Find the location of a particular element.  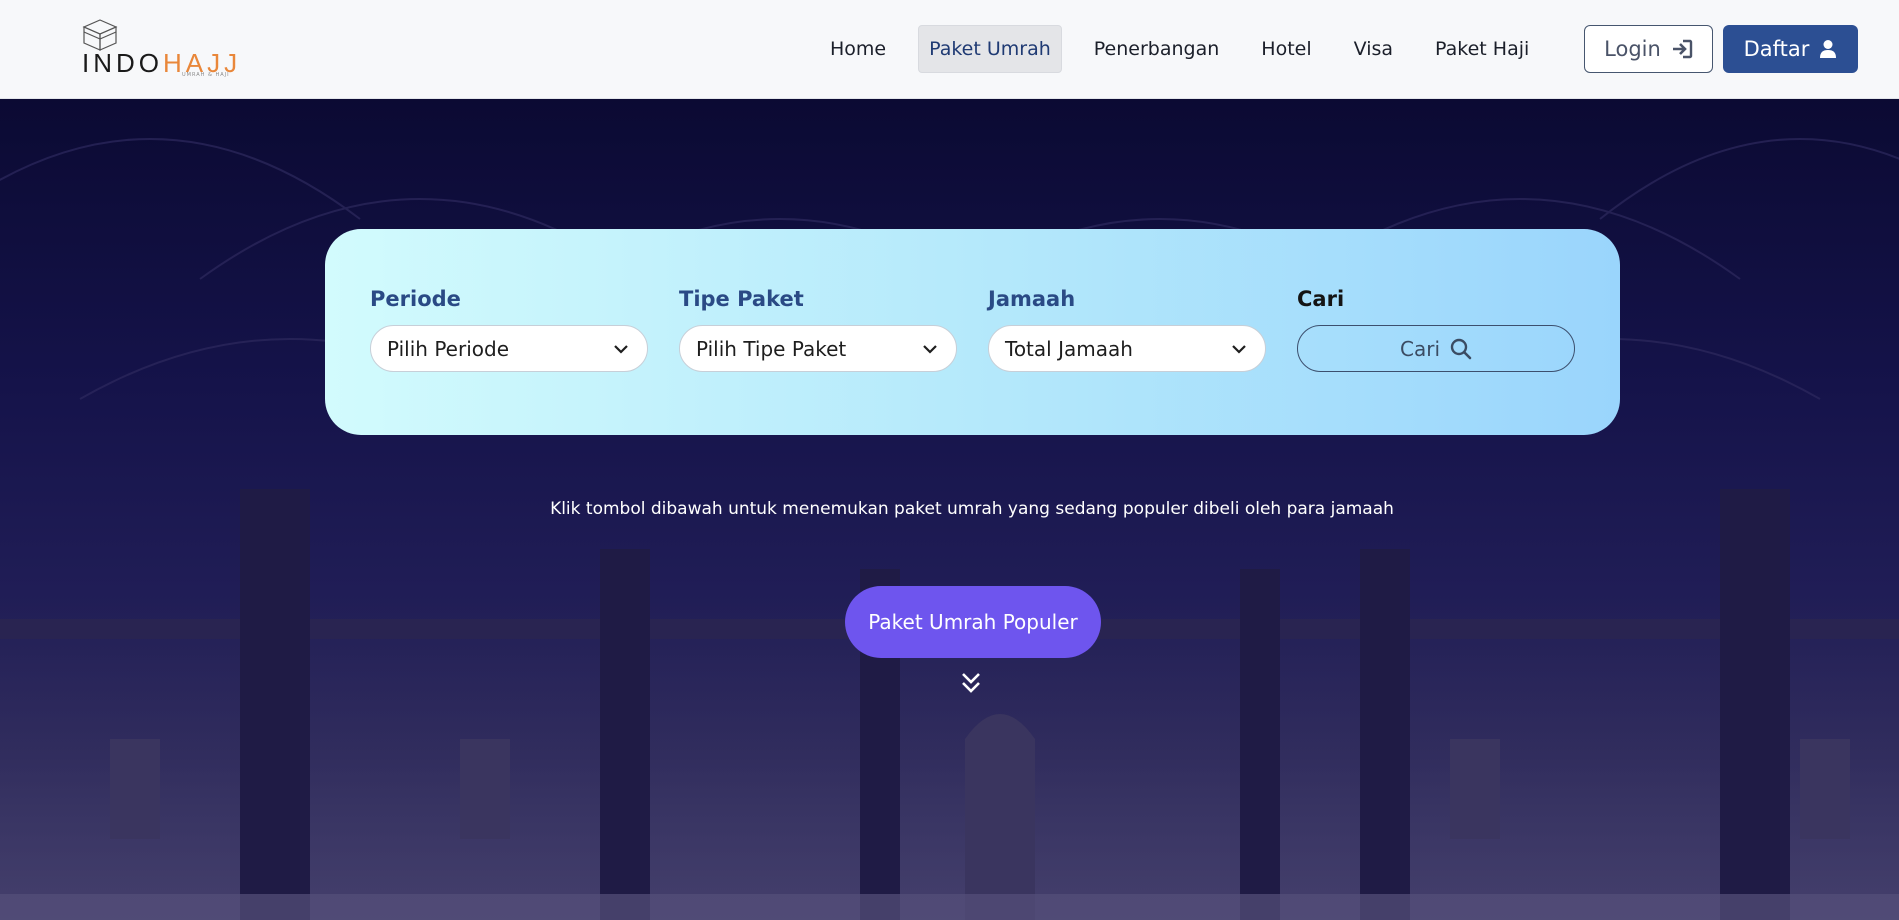

periode-value: Pilih Periode is located at coordinates (448, 348).